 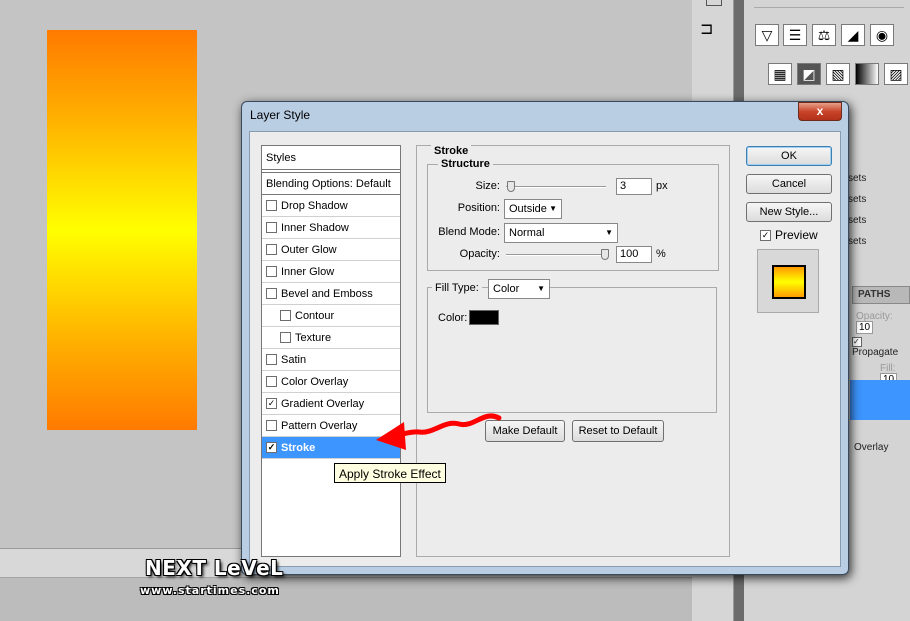 I want to click on layer-effect-overlay: Overlay, so click(x=871, y=447).